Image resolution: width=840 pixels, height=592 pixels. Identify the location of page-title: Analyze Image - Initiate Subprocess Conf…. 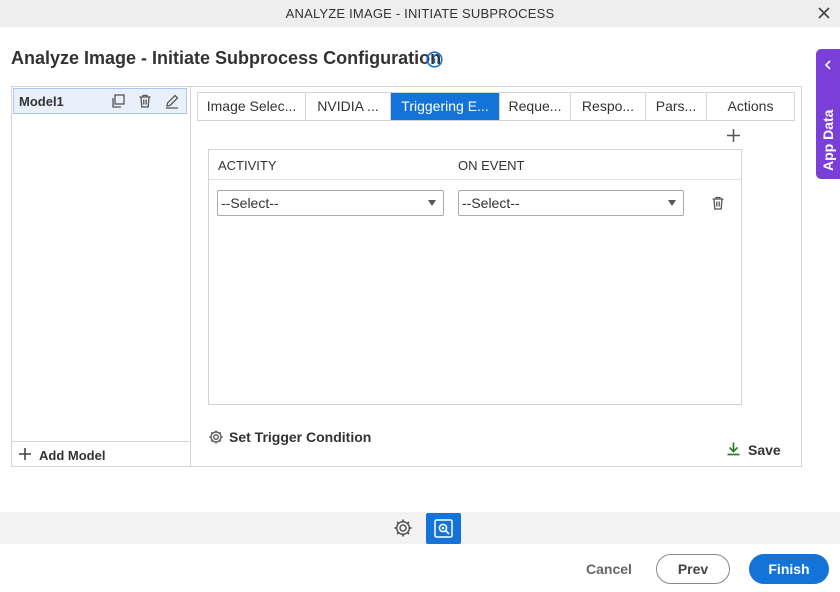
(226, 58).